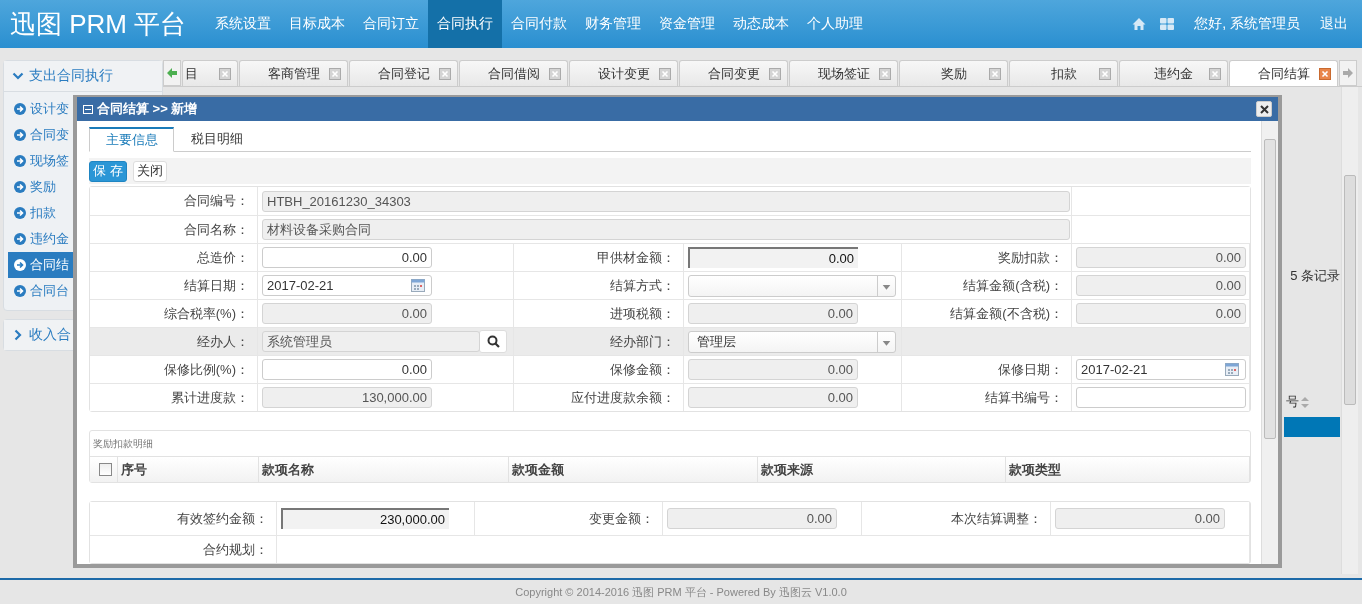 The height and width of the screenshot is (604, 1362). What do you see at coordinates (599, 397) in the screenshot?
I see `field-label: 应付进度款余额：` at bounding box center [599, 397].